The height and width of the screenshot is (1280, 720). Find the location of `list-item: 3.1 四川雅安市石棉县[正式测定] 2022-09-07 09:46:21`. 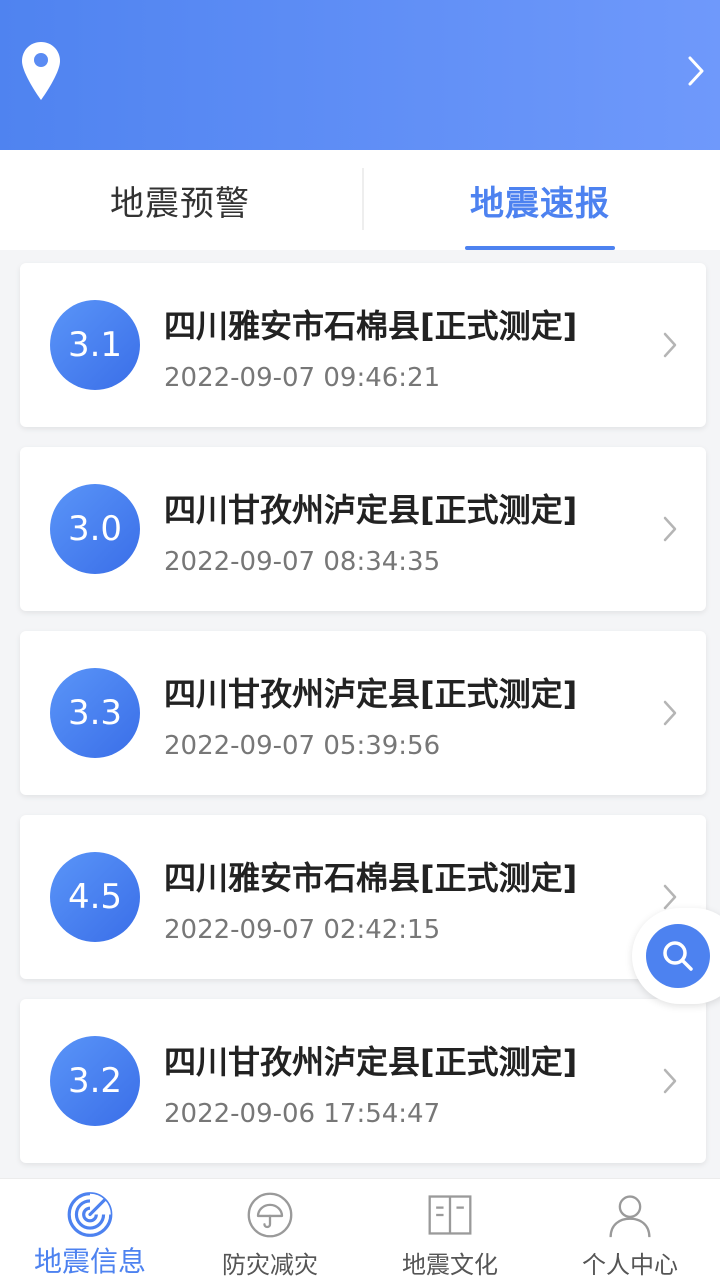

list-item: 3.1 四川雅安市石棉县[正式测定] 2022-09-07 09:46:21 is located at coordinates (363, 345).